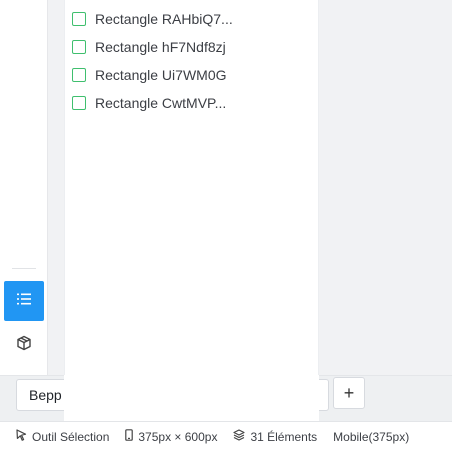  I want to click on status-canvas-size: 375px × 600px, so click(171, 436).